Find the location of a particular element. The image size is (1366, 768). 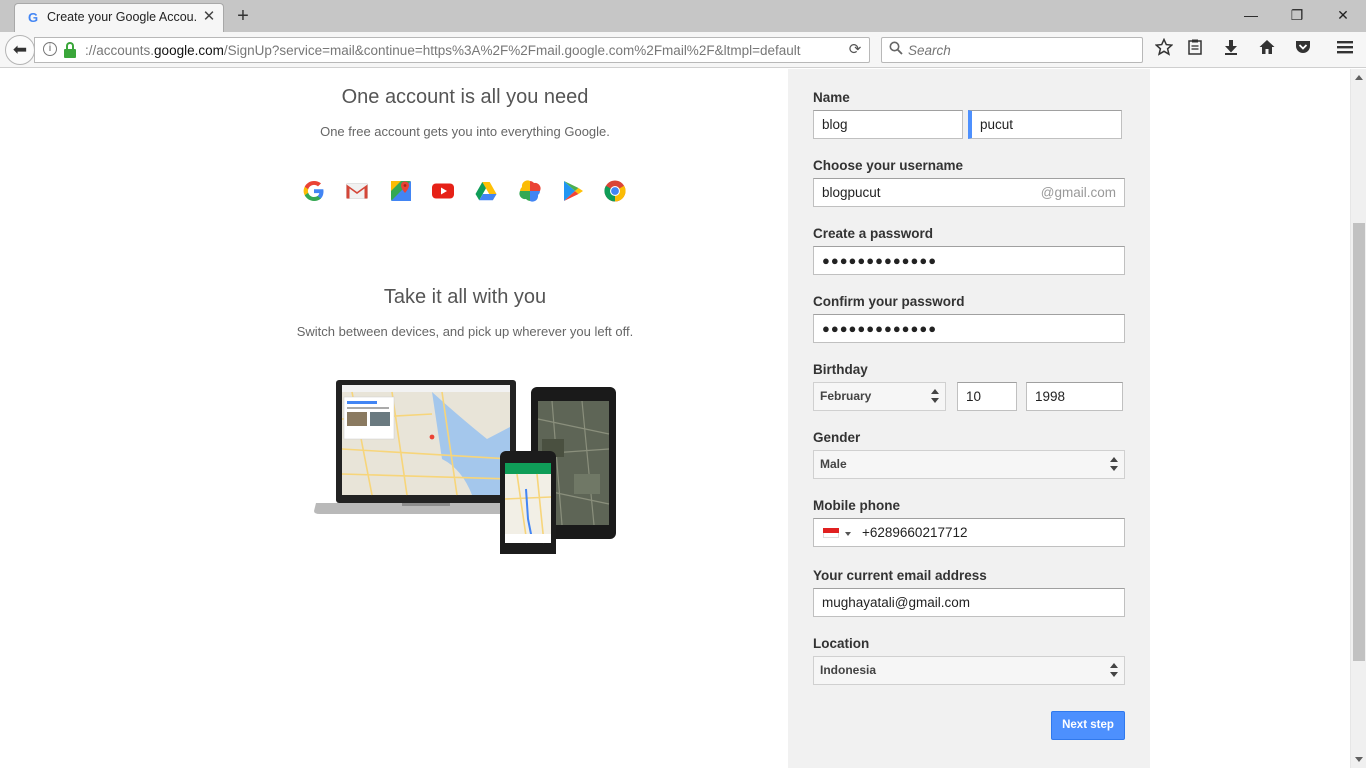

mobile-phone-input: +6289660217712 is located at coordinates (969, 532).